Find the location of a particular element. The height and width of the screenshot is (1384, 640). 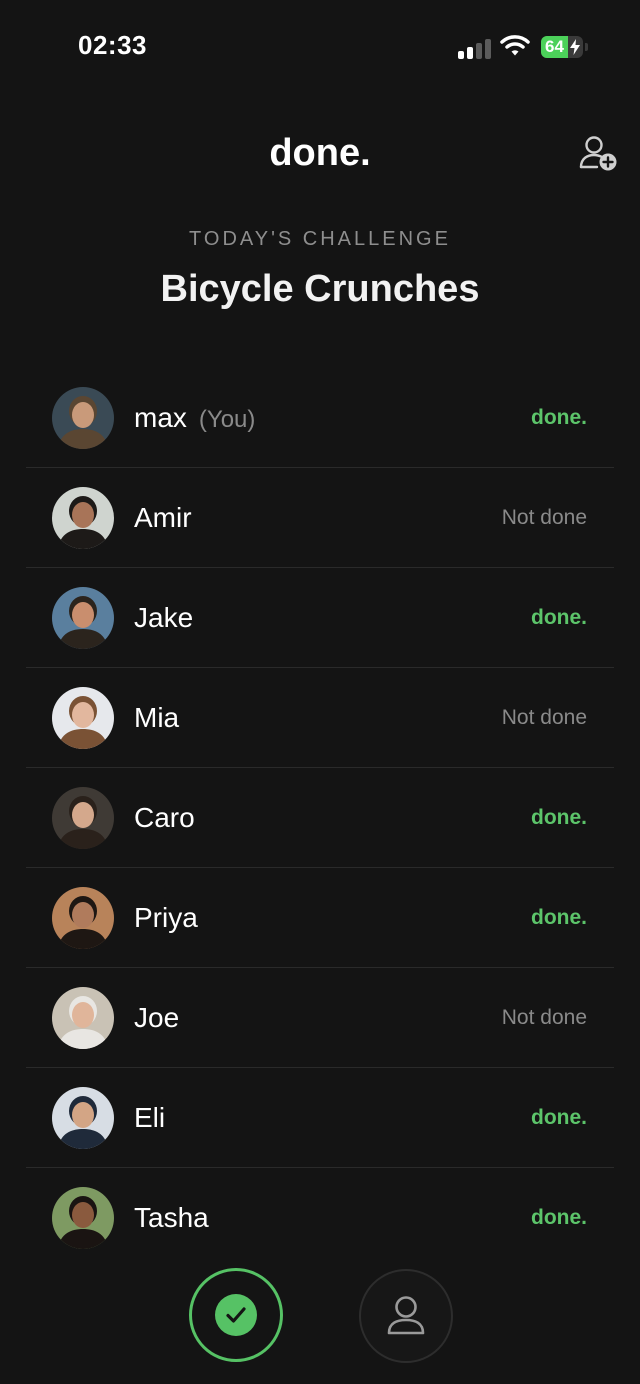

friend-name: max (You) is located at coordinates (195, 417).